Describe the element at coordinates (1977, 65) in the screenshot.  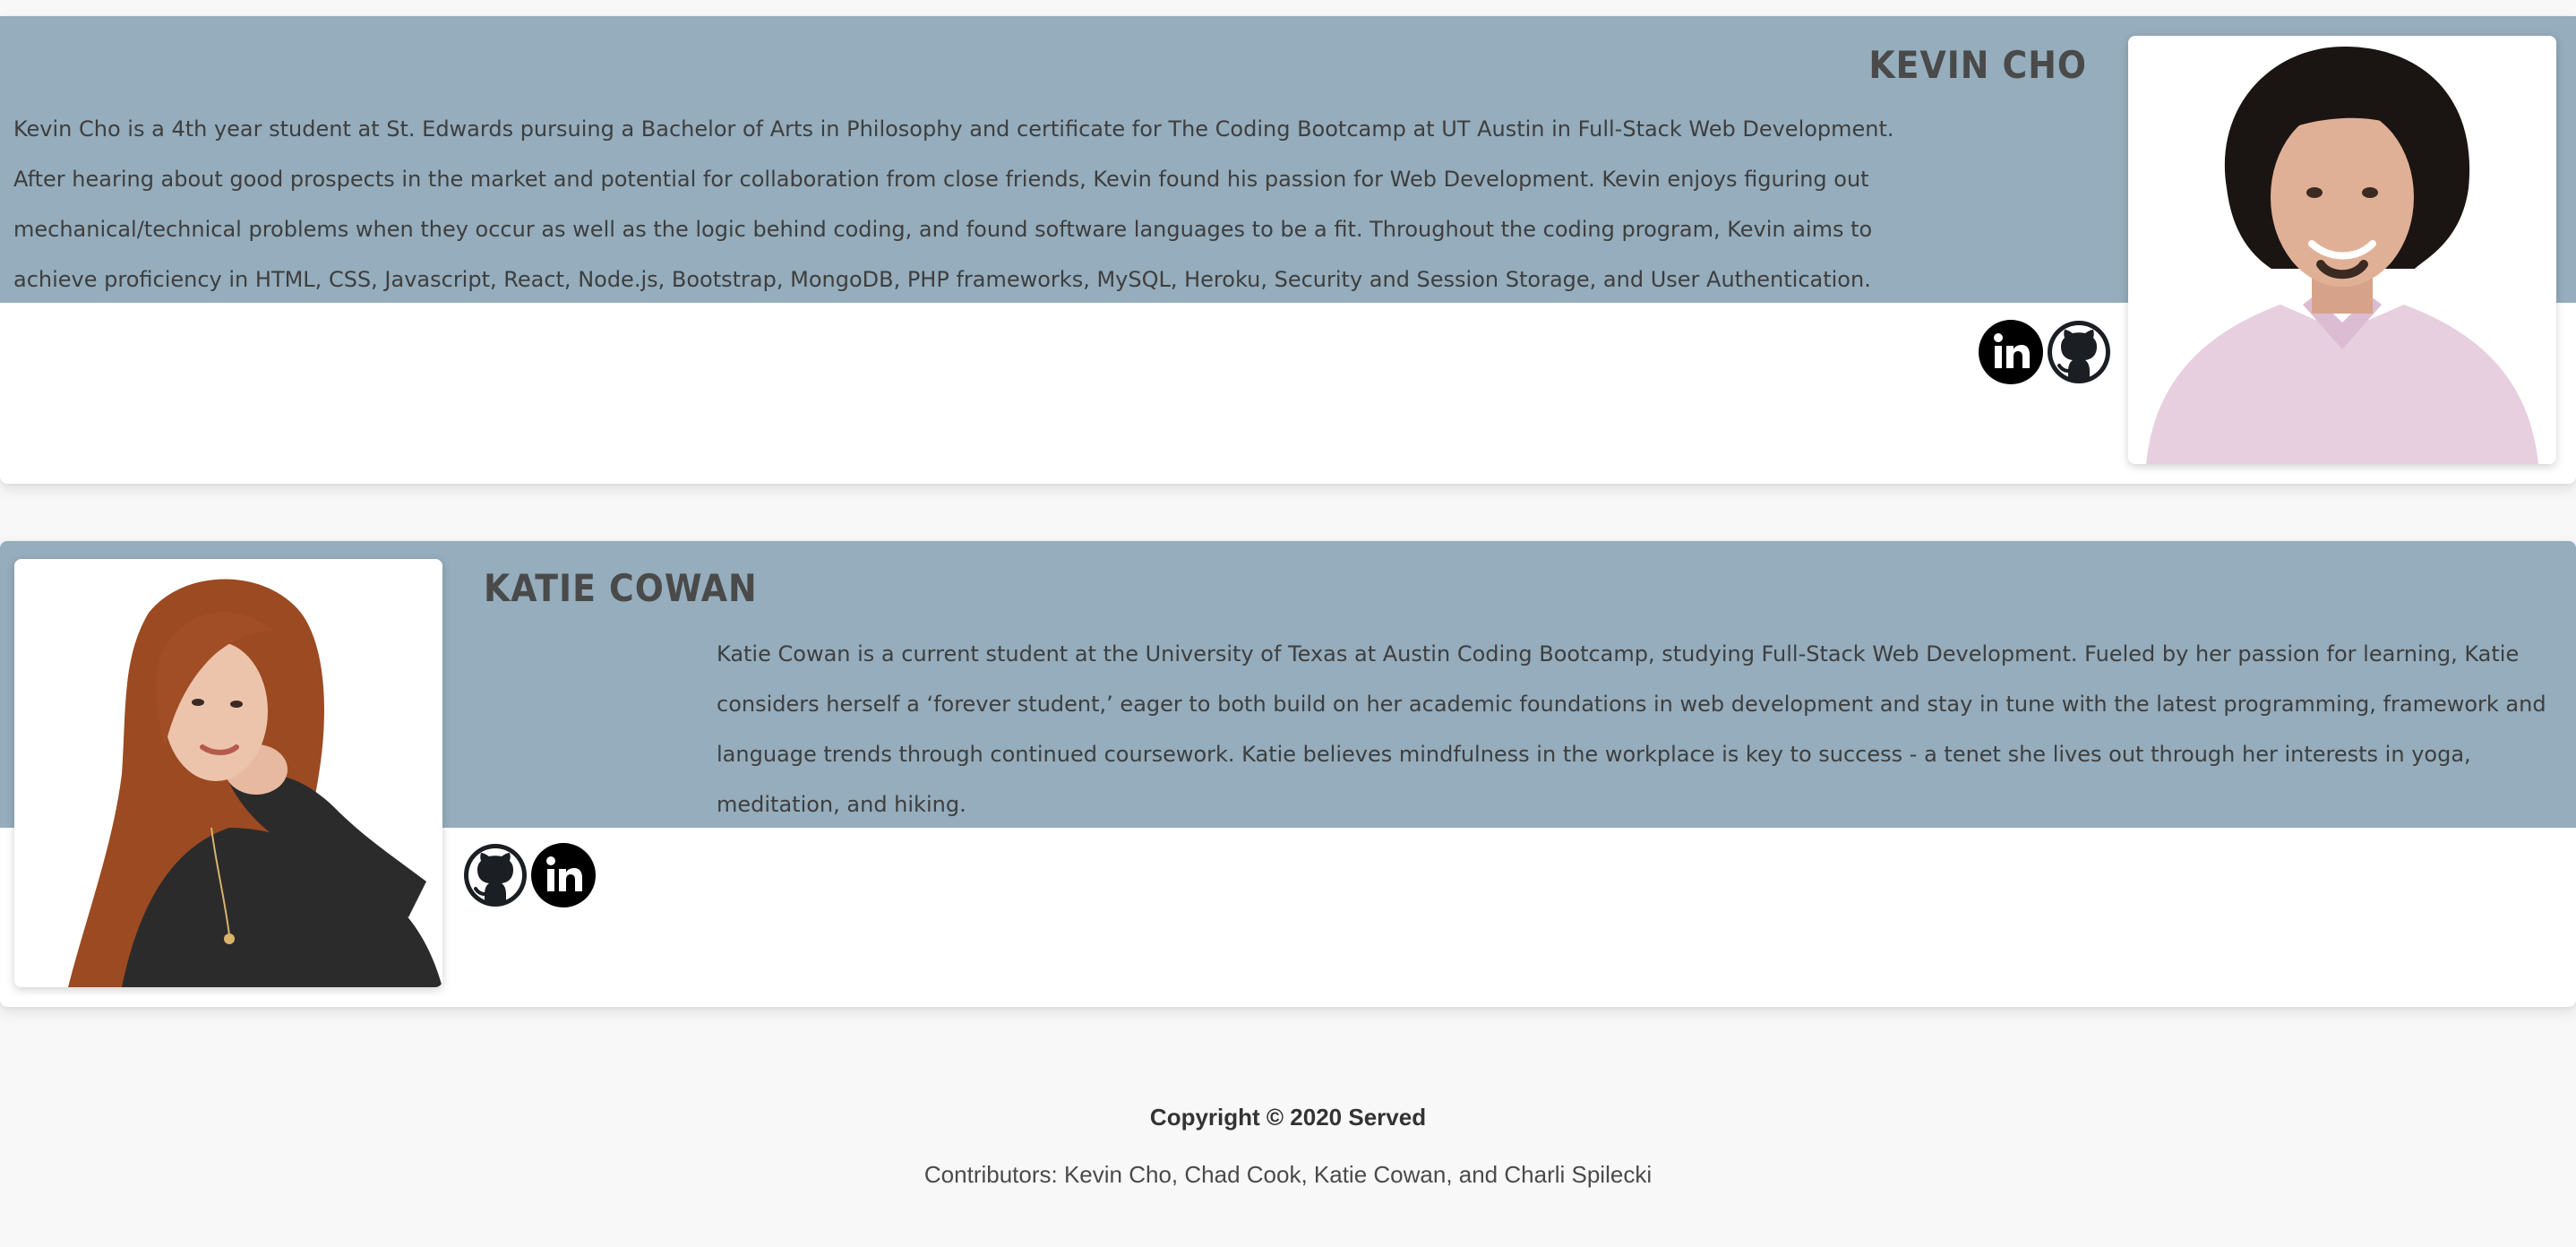
I see `member-name: KEVIN CHO` at that location.